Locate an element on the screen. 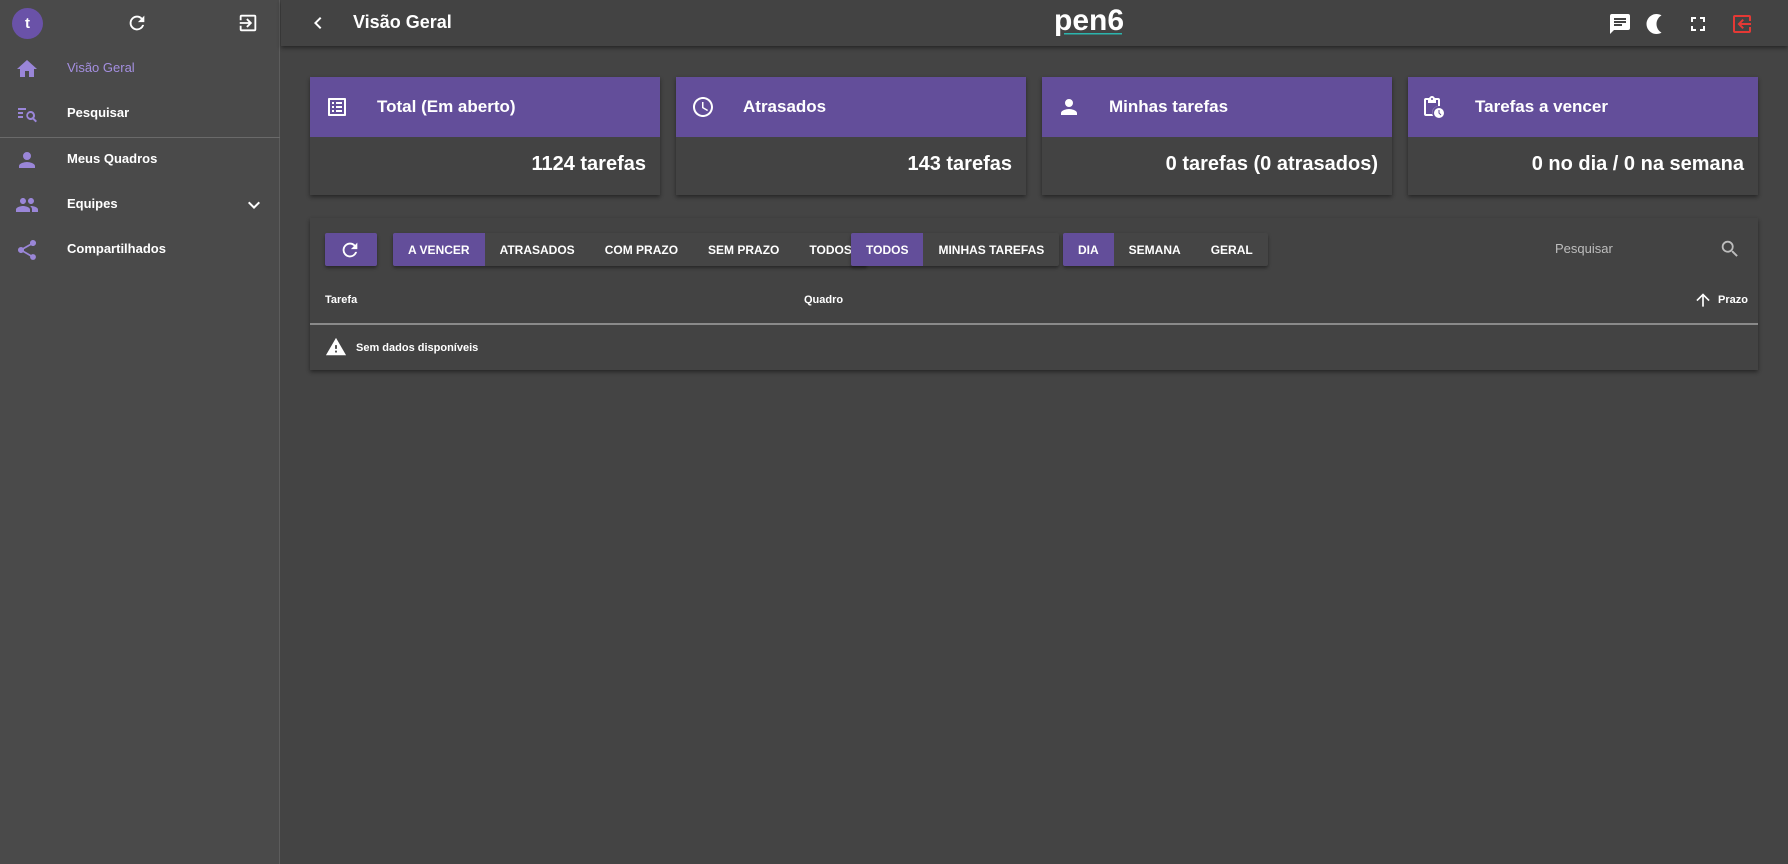 Image resolution: width=1788 pixels, height=864 pixels. logo-text: pen6 is located at coordinates (1089, 20).